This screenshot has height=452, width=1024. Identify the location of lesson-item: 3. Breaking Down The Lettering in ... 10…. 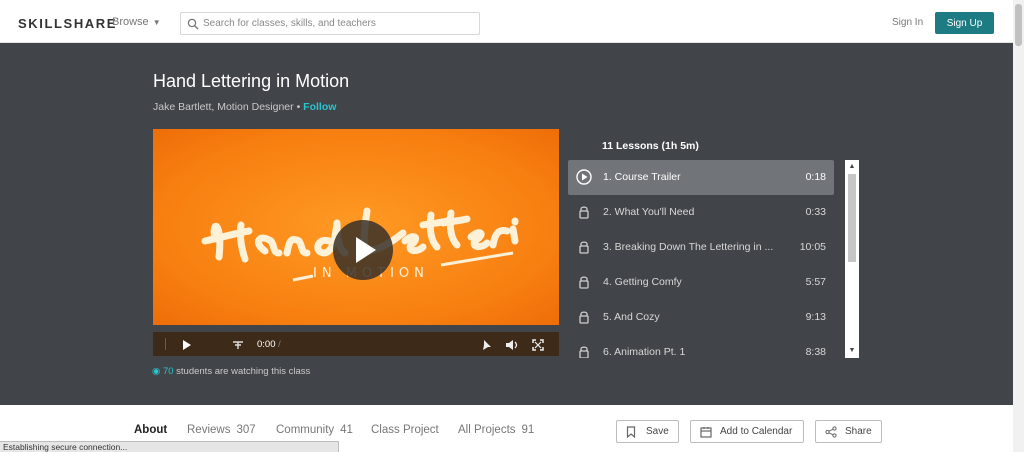
(701, 247).